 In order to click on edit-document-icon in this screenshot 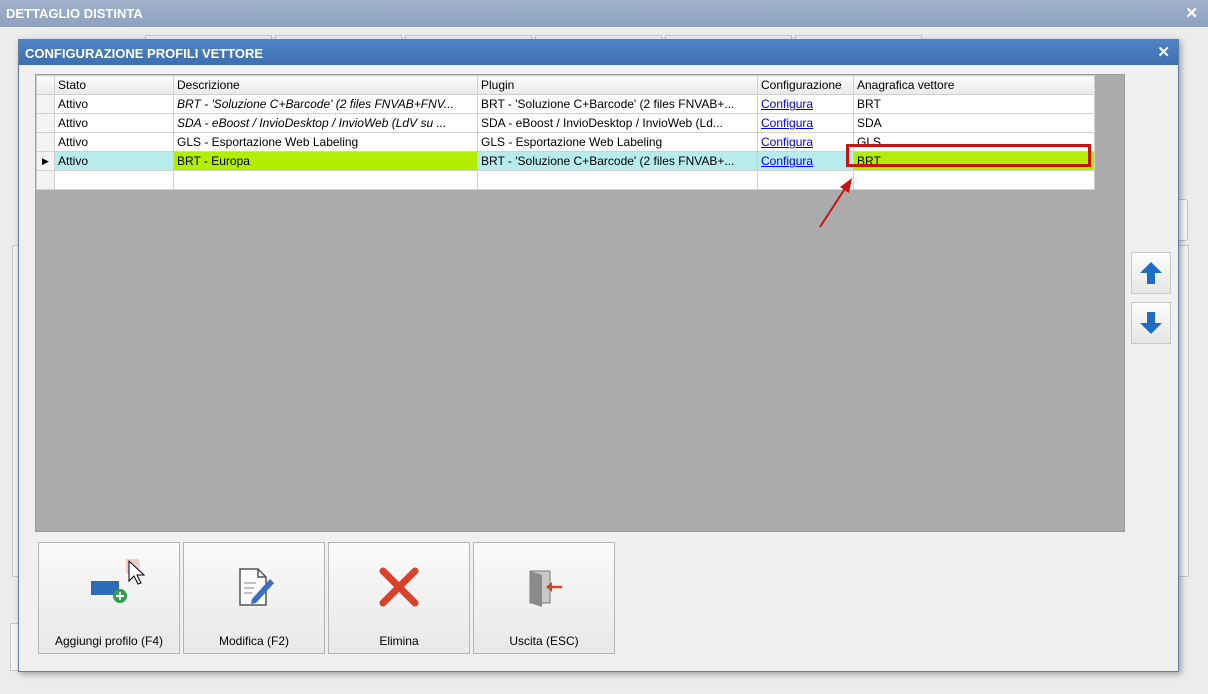, I will do `click(256, 587)`.